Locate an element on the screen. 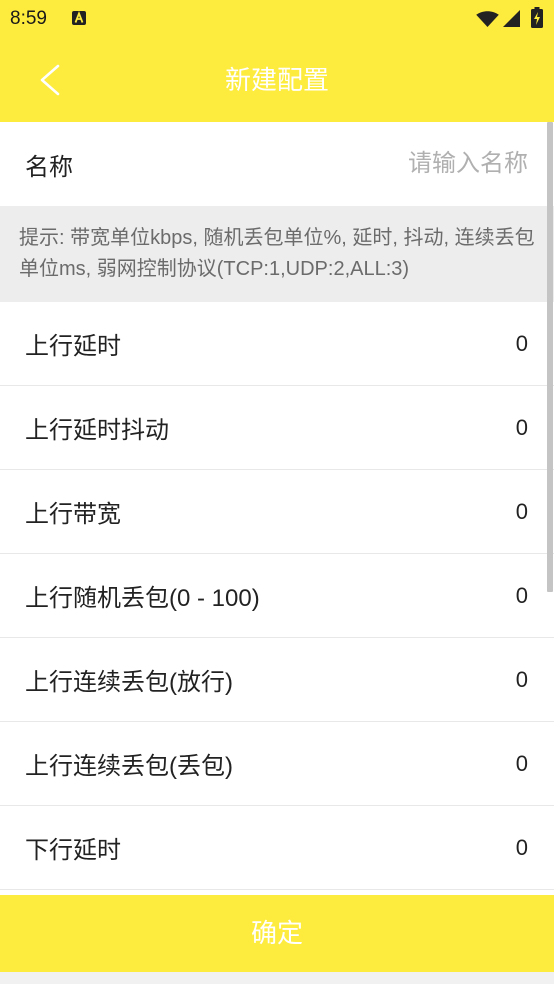  row-label: 上行带宽 is located at coordinates (73, 514).